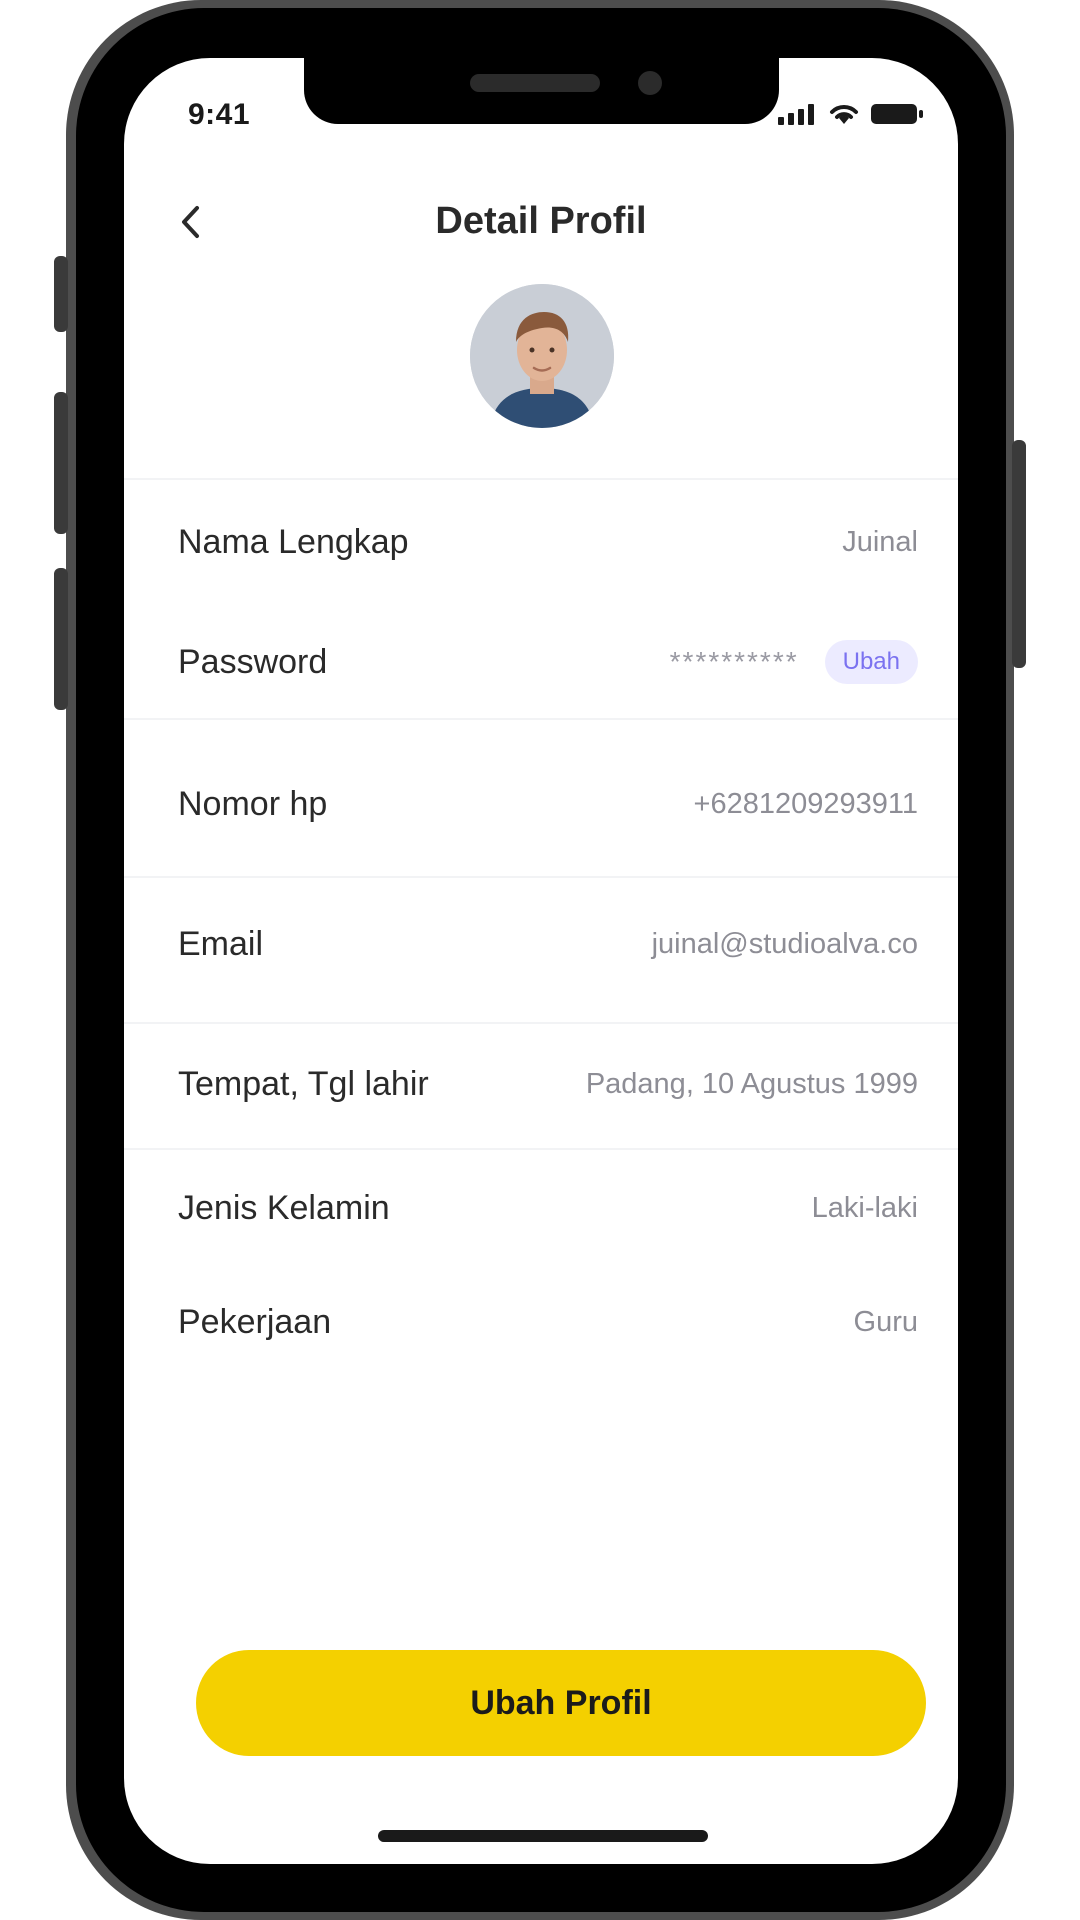 Image resolution: width=1080 pixels, height=1920 pixels. I want to click on password-right: ********** Ubah, so click(794, 662).